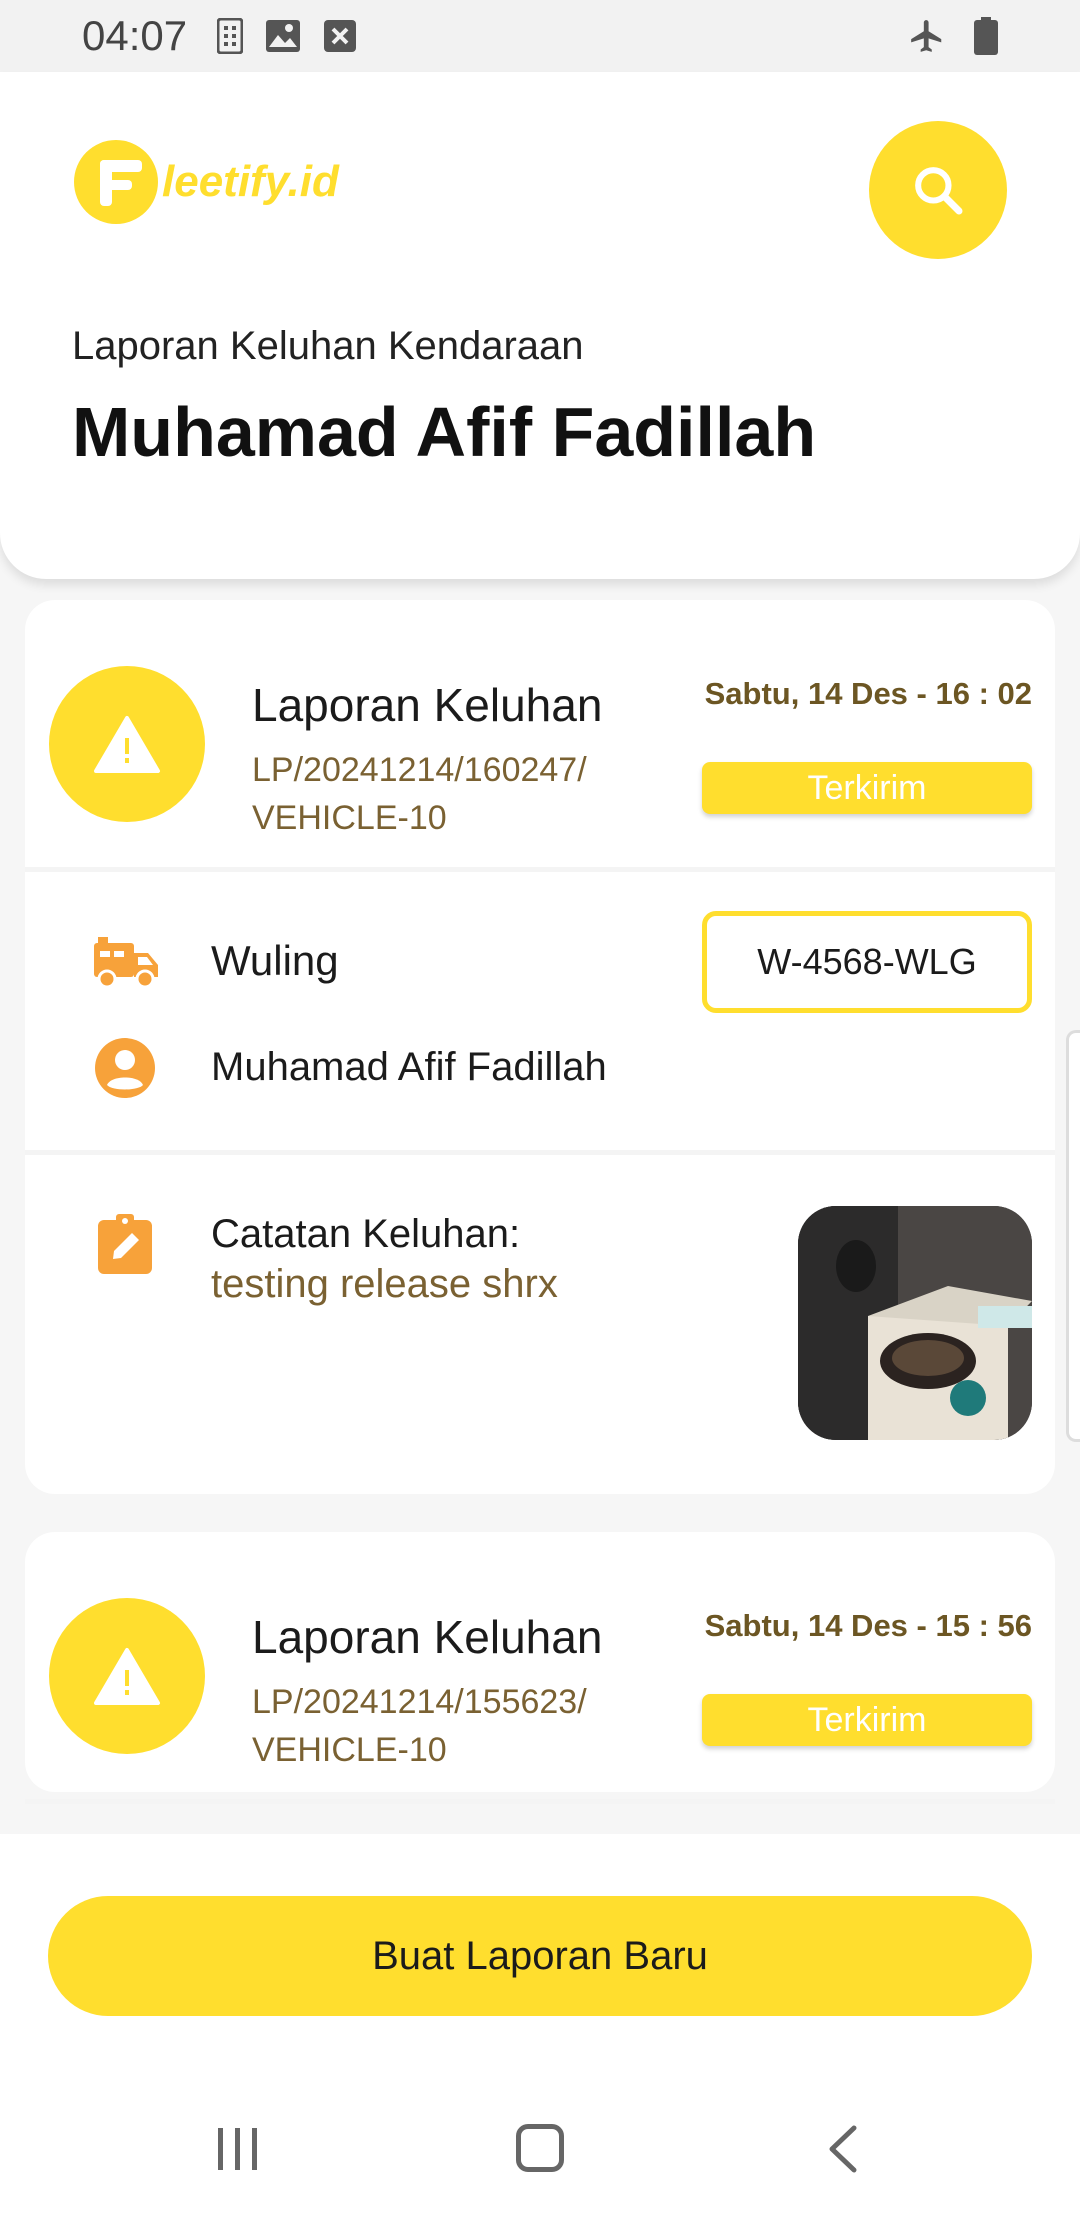 This screenshot has width=1080, height=2220. What do you see at coordinates (540, 1956) in the screenshot?
I see `new-report-button: Buat Laporan Baru` at bounding box center [540, 1956].